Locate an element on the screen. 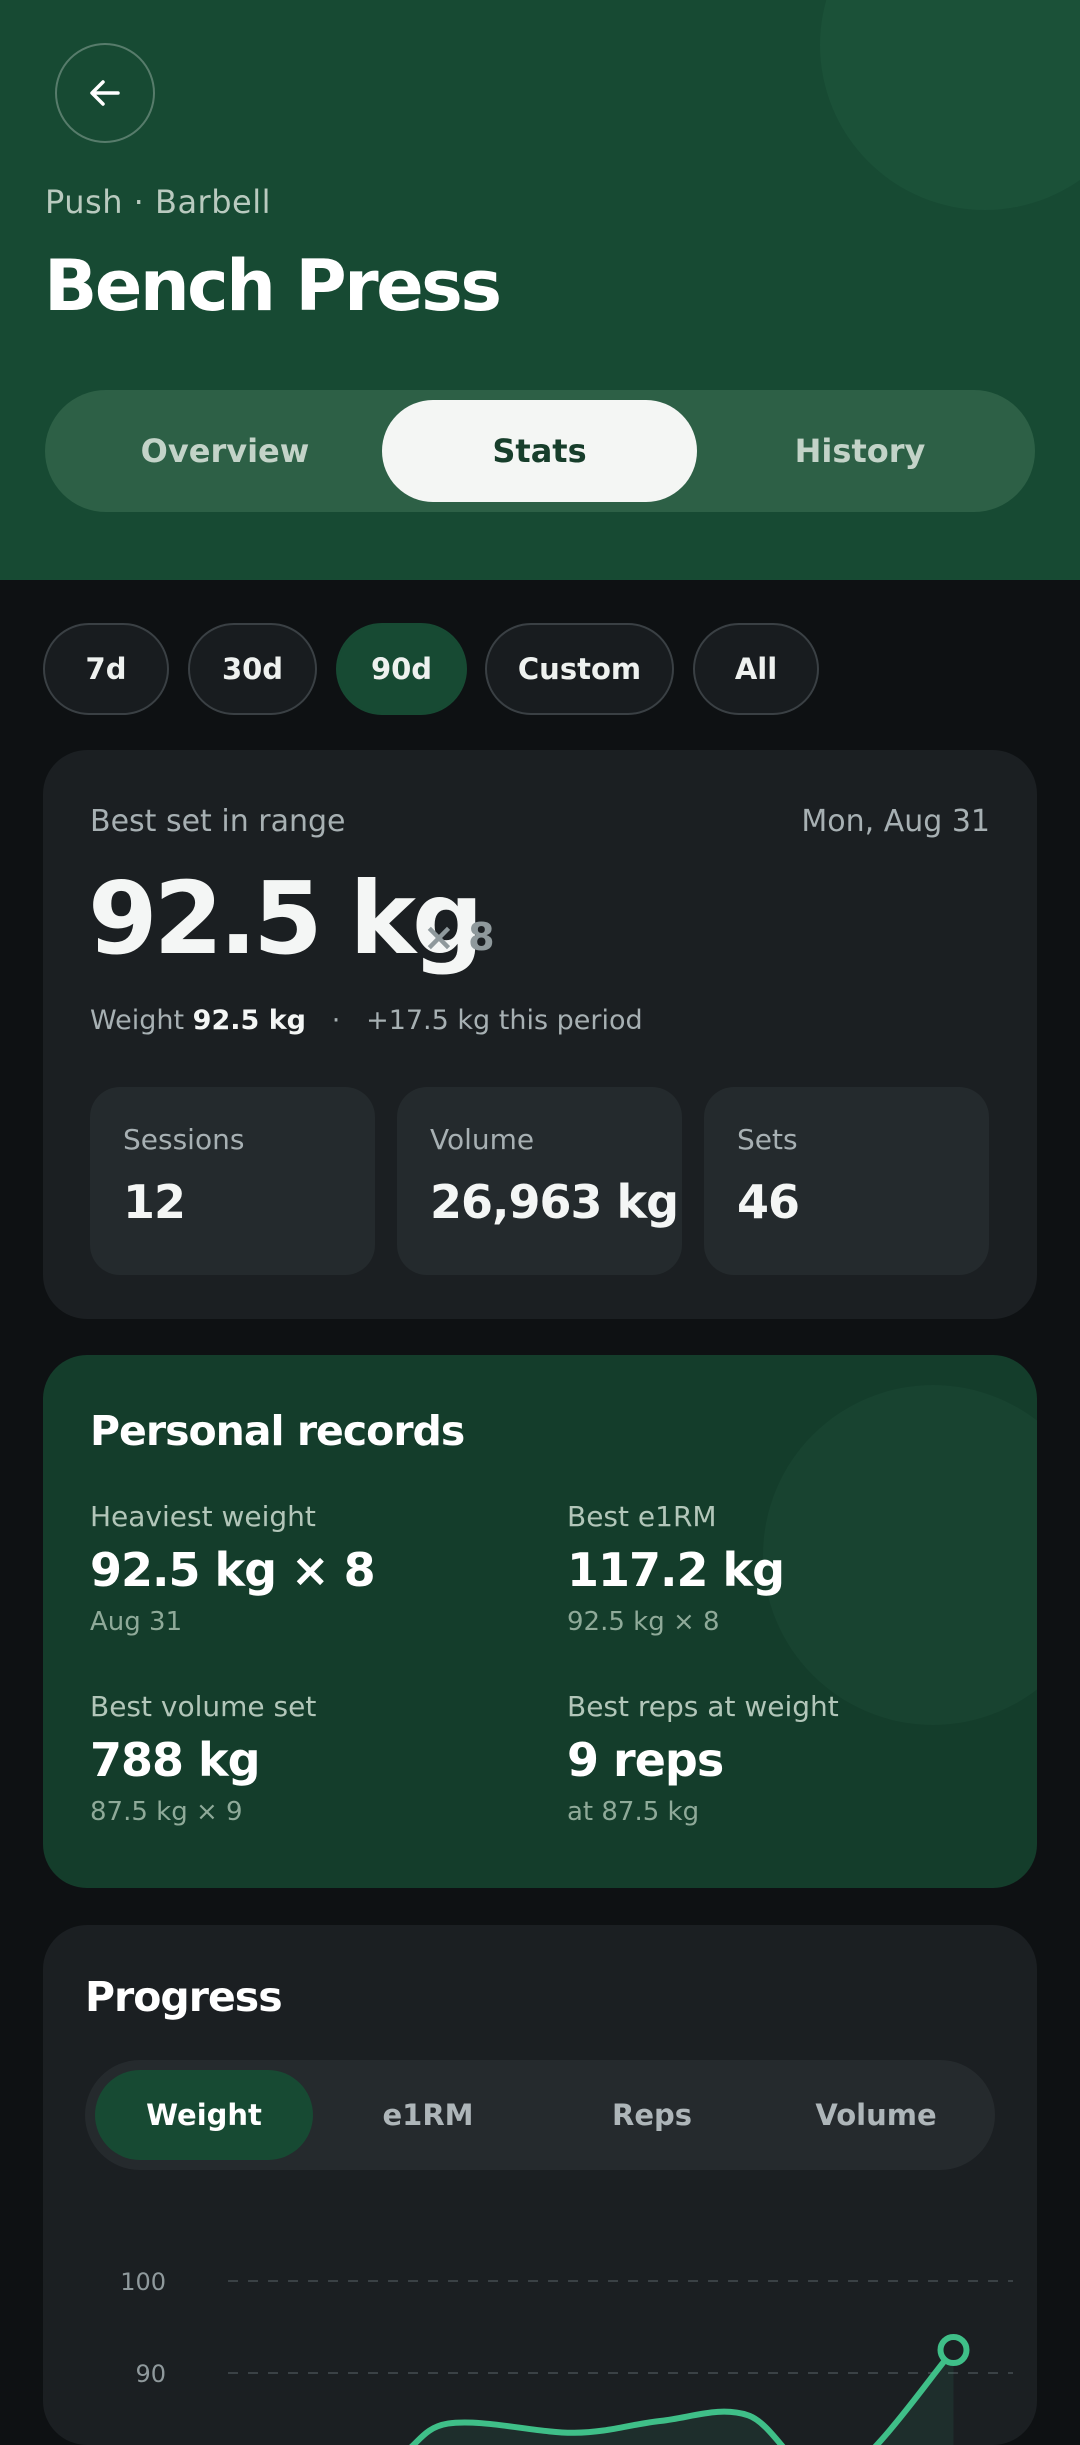 The image size is (1080, 2445). metric-tab-volume: Volume is located at coordinates (876, 2115).